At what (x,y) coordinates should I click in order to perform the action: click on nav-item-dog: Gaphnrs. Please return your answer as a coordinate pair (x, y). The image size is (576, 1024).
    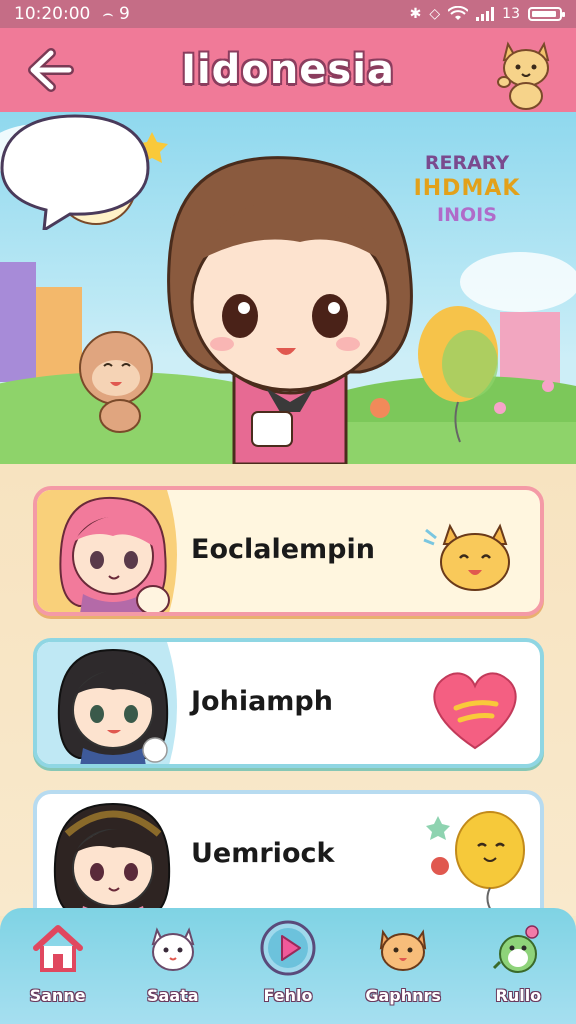
    Looking at the image, I should click on (403, 966).